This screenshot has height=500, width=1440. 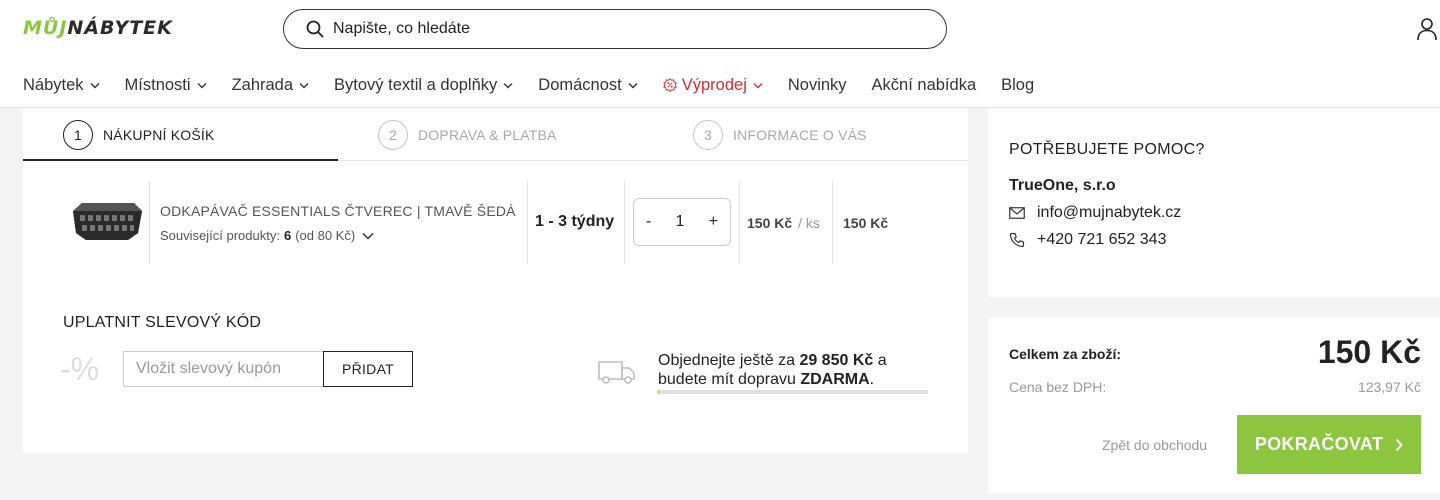 What do you see at coordinates (220, 235) in the screenshot?
I see `related-label: Související produkty:` at bounding box center [220, 235].